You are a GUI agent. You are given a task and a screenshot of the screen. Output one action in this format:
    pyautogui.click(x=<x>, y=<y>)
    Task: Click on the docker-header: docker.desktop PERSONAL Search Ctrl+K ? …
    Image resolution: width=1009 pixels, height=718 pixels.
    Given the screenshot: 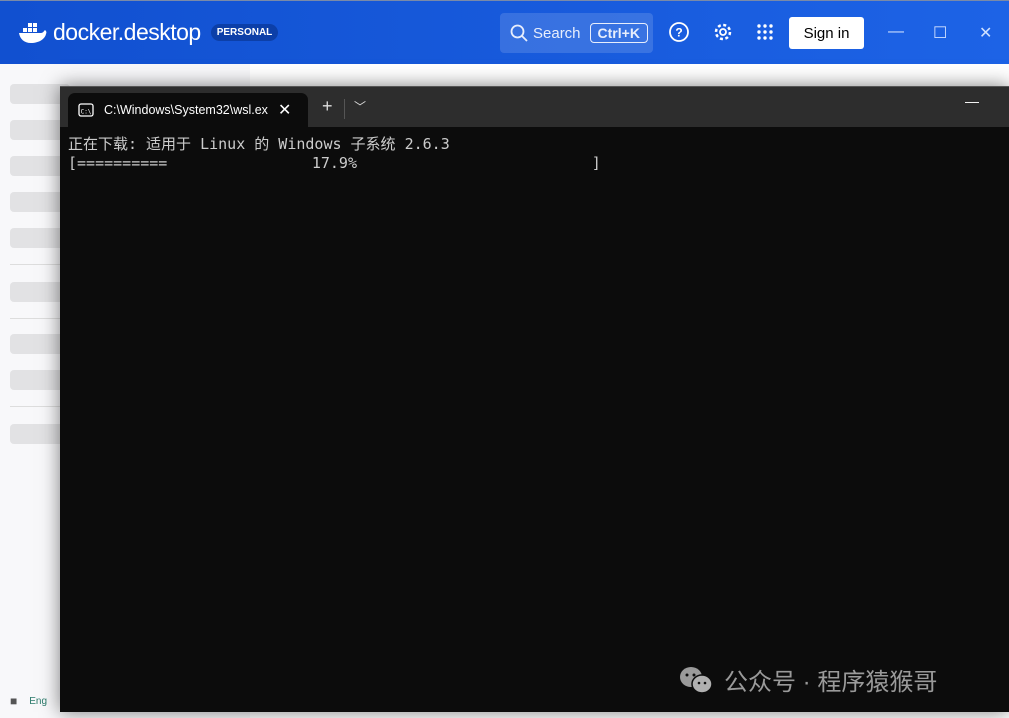 What is the action you would take?
    pyautogui.click(x=504, y=32)
    